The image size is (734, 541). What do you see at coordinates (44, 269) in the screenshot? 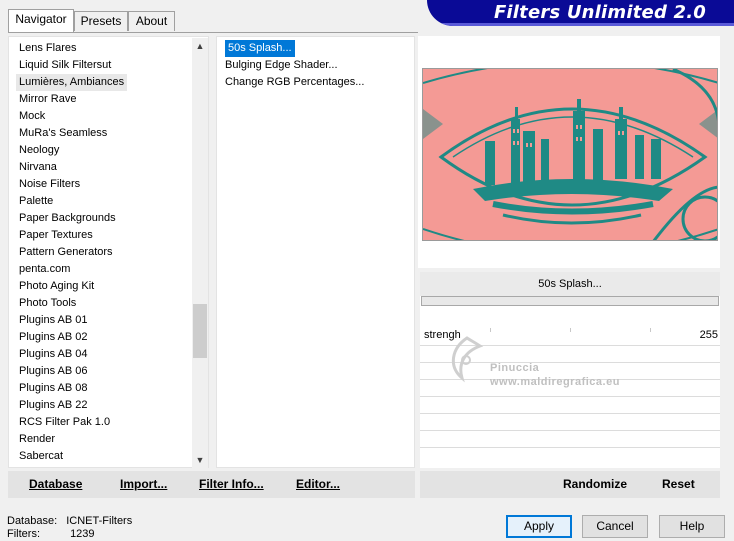
I see `category-item: penta.com` at bounding box center [44, 269].